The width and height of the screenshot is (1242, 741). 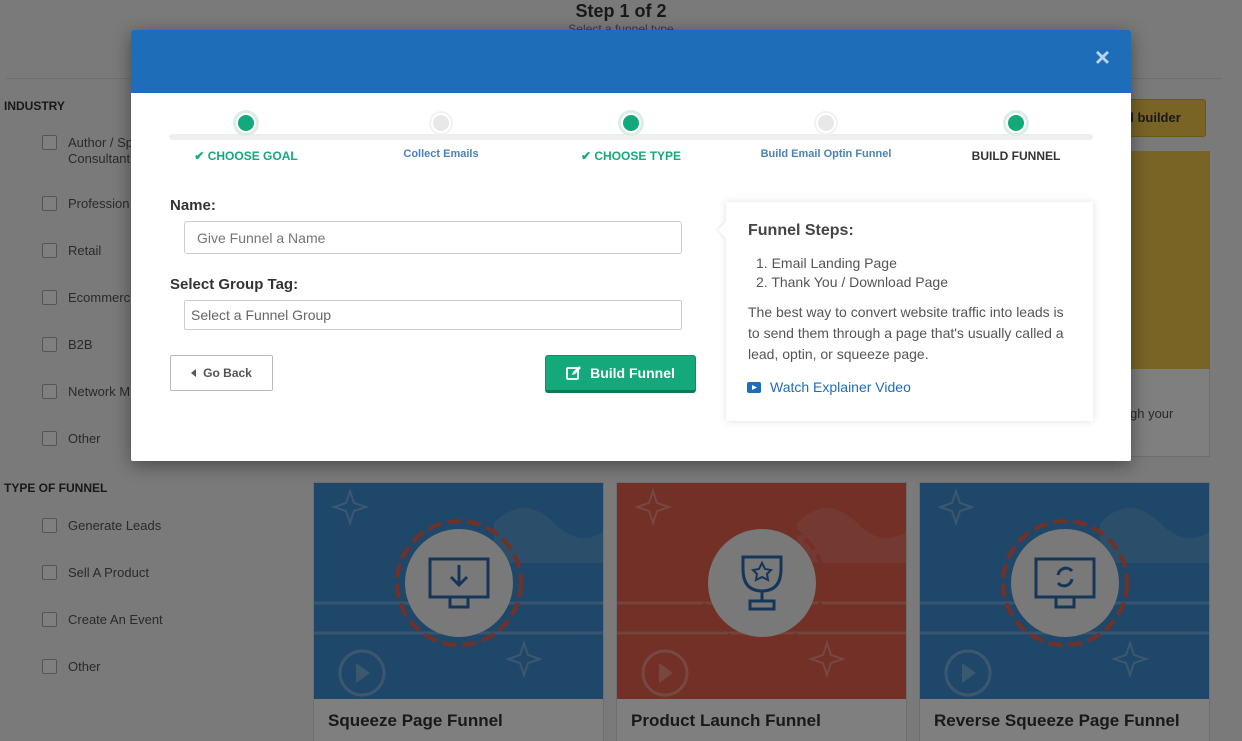 What do you see at coordinates (852, 282) in the screenshot?
I see `list-item: 2. Thank You / Download Page` at bounding box center [852, 282].